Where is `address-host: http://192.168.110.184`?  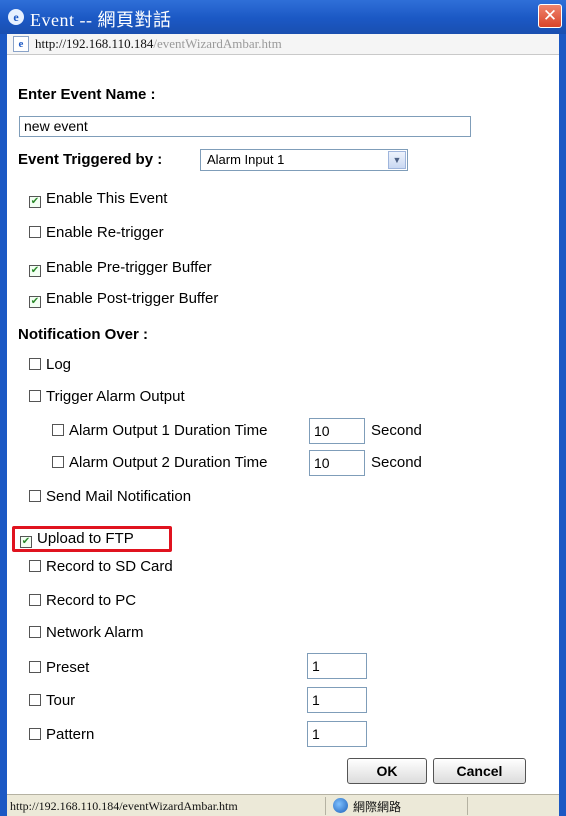 address-host: http://192.168.110.184 is located at coordinates (94, 43).